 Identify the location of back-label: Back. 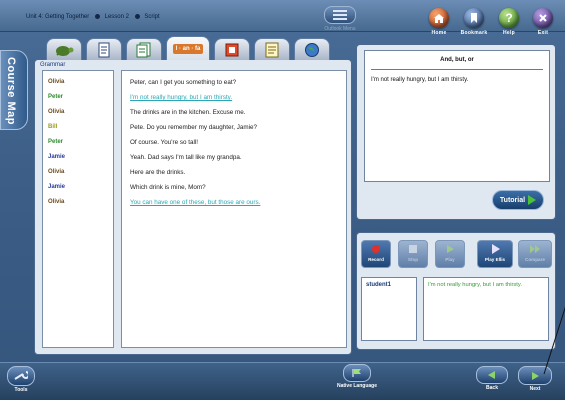
(492, 388).